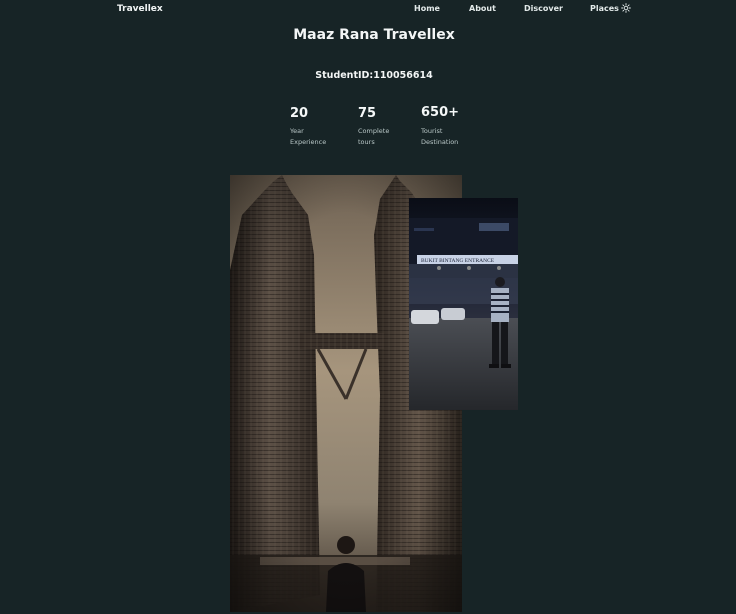  I want to click on student-id: StudentID:110056614, so click(374, 75).